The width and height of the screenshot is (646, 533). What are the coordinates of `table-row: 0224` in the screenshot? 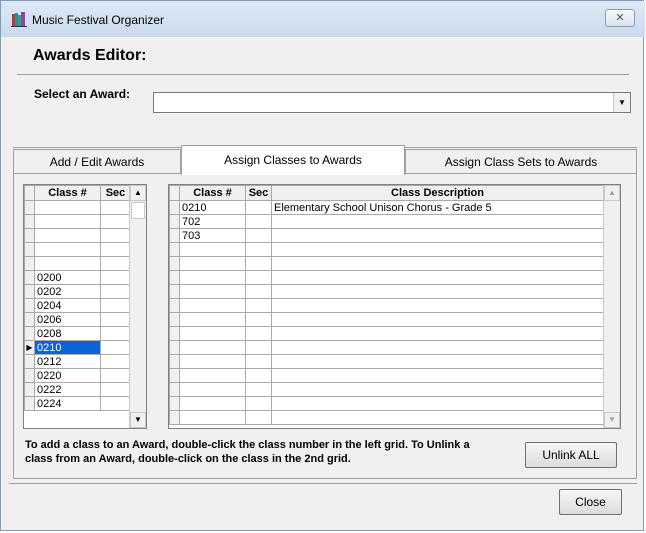 It's located at (77, 403).